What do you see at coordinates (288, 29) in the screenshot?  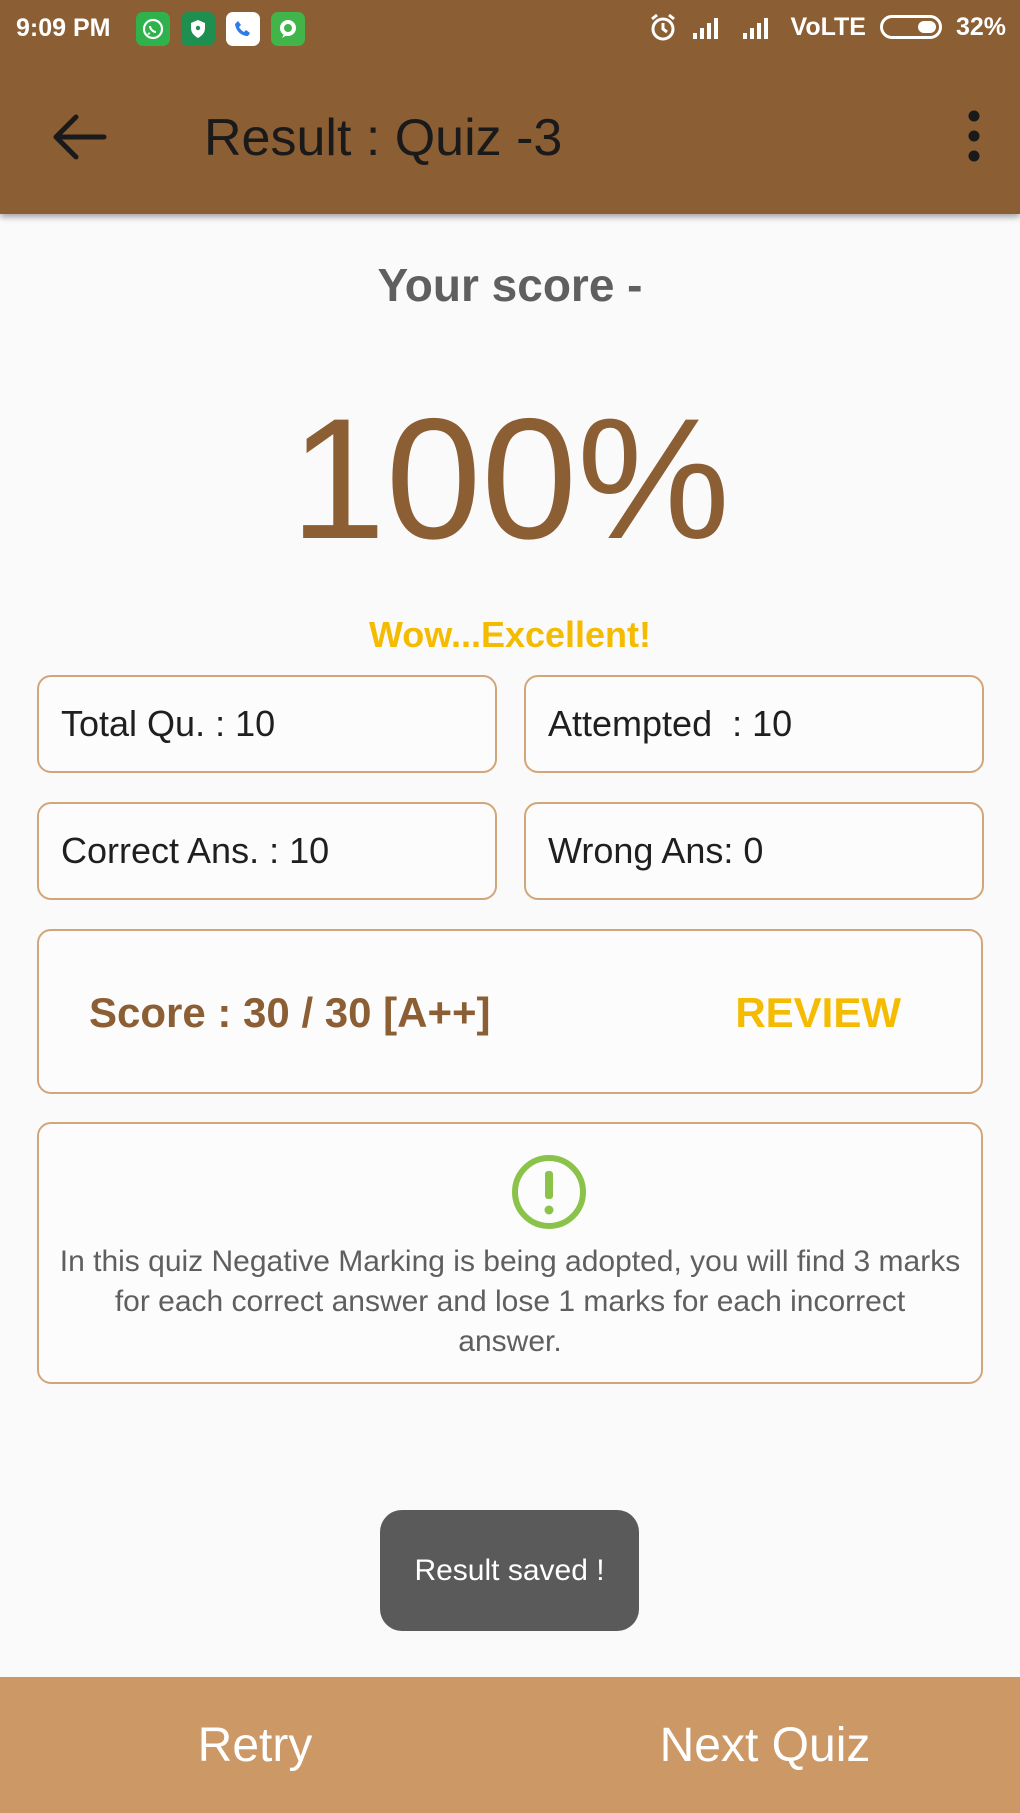 I see `chat-icon` at bounding box center [288, 29].